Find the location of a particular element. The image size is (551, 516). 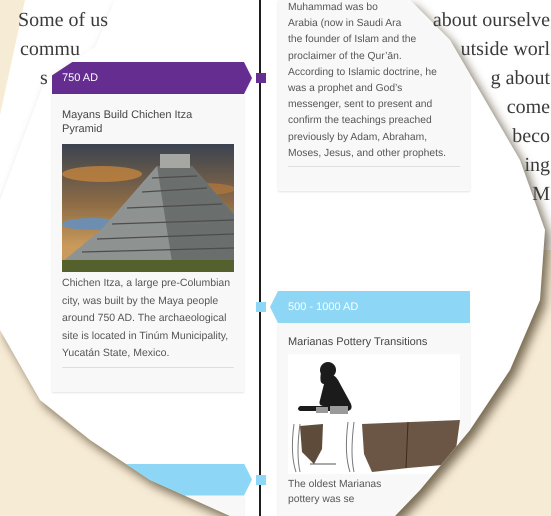

date-tag: 750 AD is located at coordinates (152, 78).